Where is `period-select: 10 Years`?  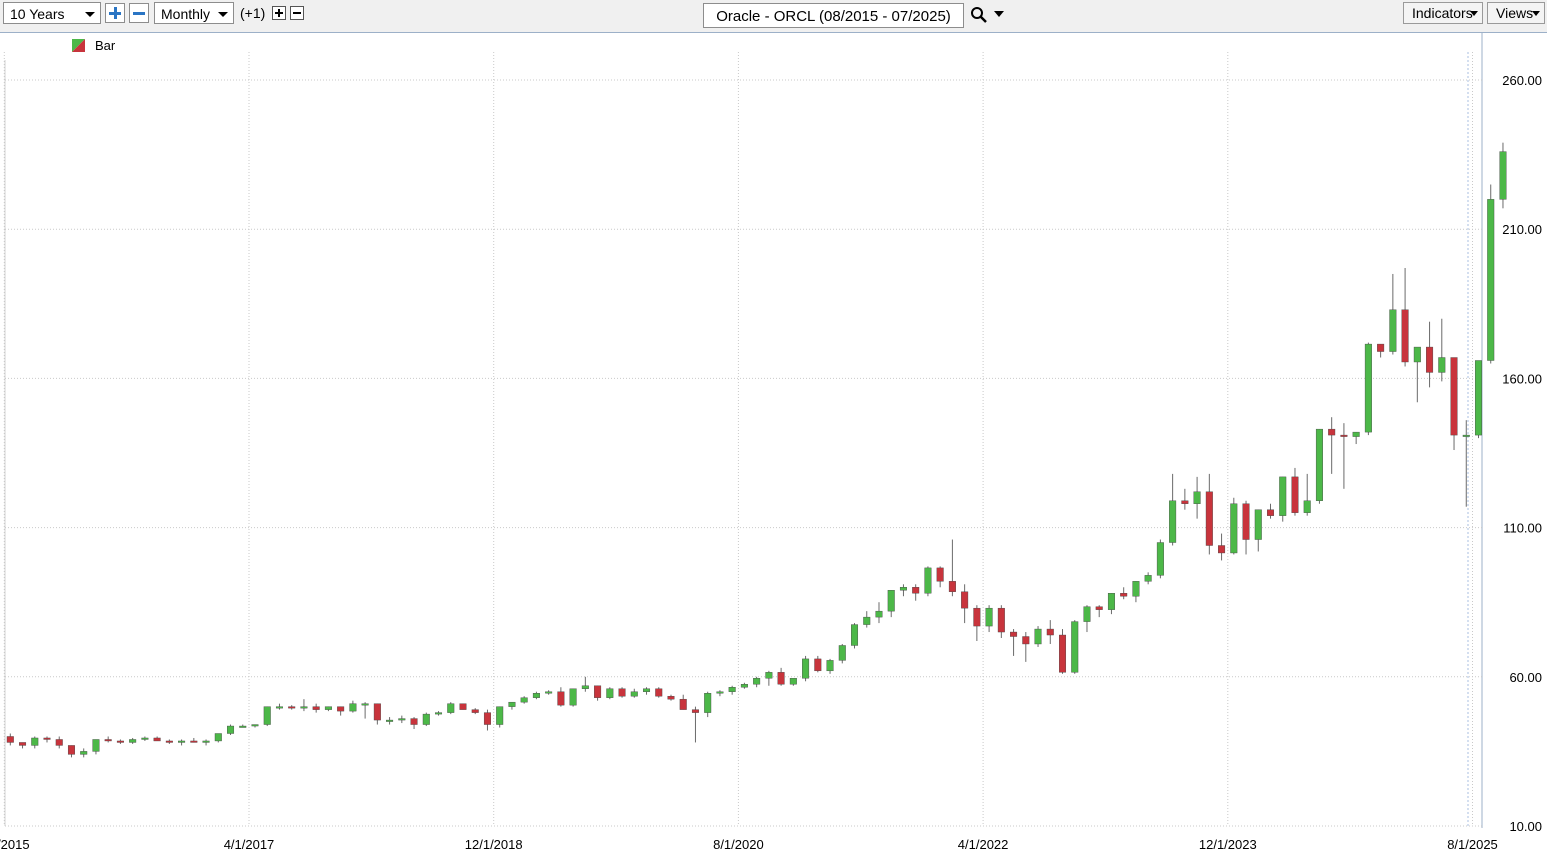 period-select: 10 Years is located at coordinates (52, 13).